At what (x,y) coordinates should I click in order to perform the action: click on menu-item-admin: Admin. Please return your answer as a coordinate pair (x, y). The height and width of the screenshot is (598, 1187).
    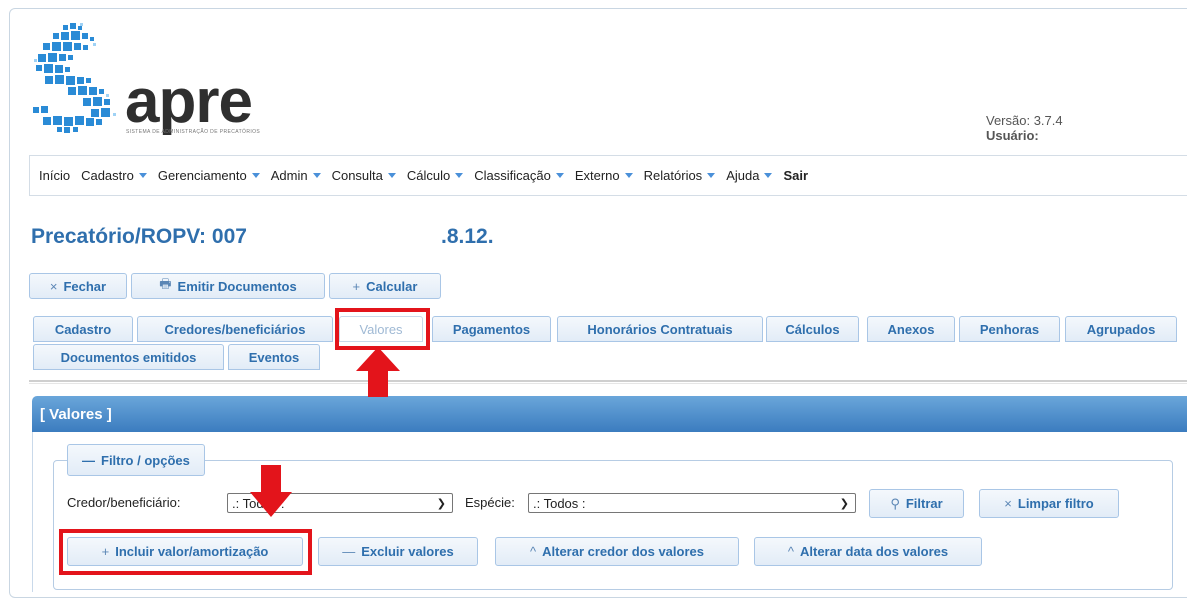
    Looking at the image, I should click on (296, 175).